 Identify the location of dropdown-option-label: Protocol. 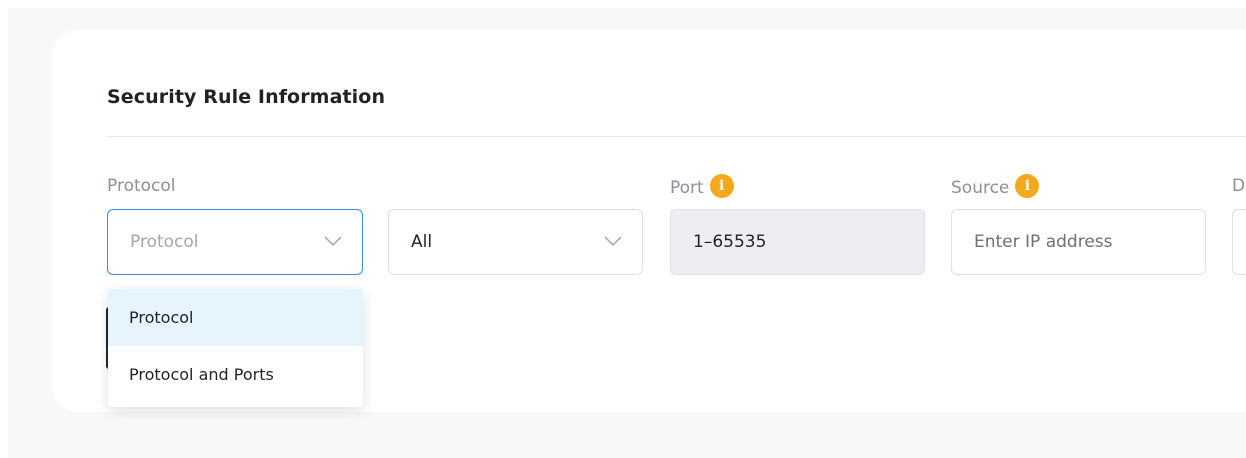
(161, 317).